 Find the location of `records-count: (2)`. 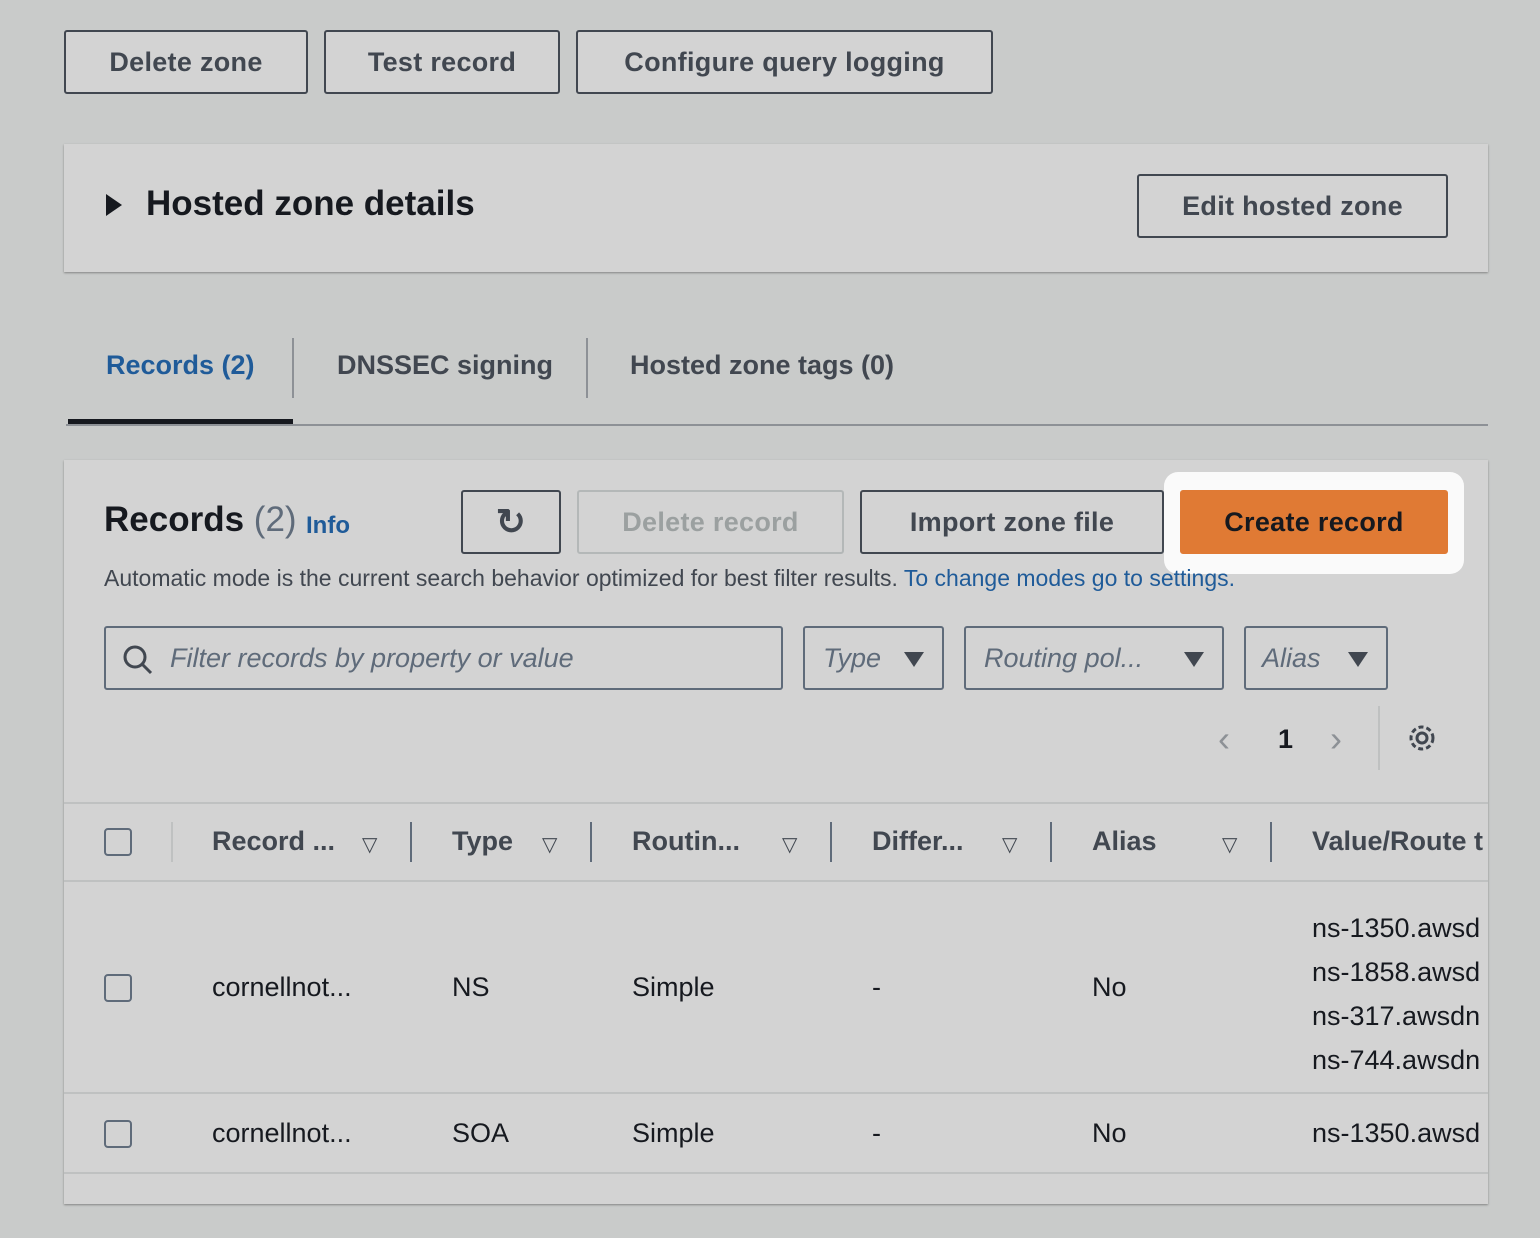

records-count: (2) is located at coordinates (275, 519).